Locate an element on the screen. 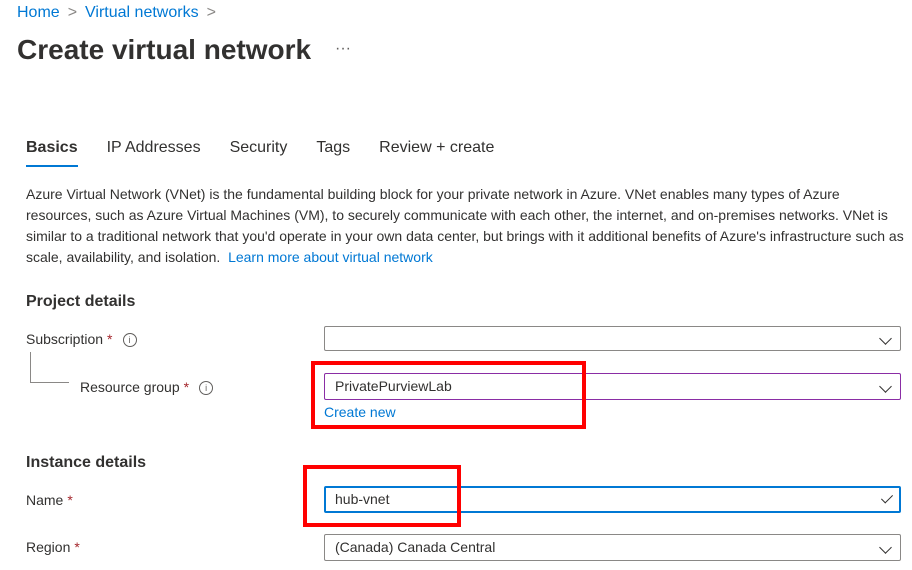 The image size is (912, 570). region-label-text: Region is located at coordinates (48, 547).